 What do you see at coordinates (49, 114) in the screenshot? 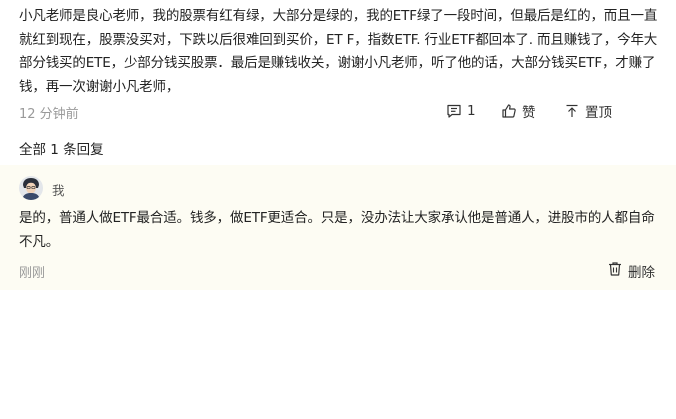
I see `comment-time: 12 分钟前` at bounding box center [49, 114].